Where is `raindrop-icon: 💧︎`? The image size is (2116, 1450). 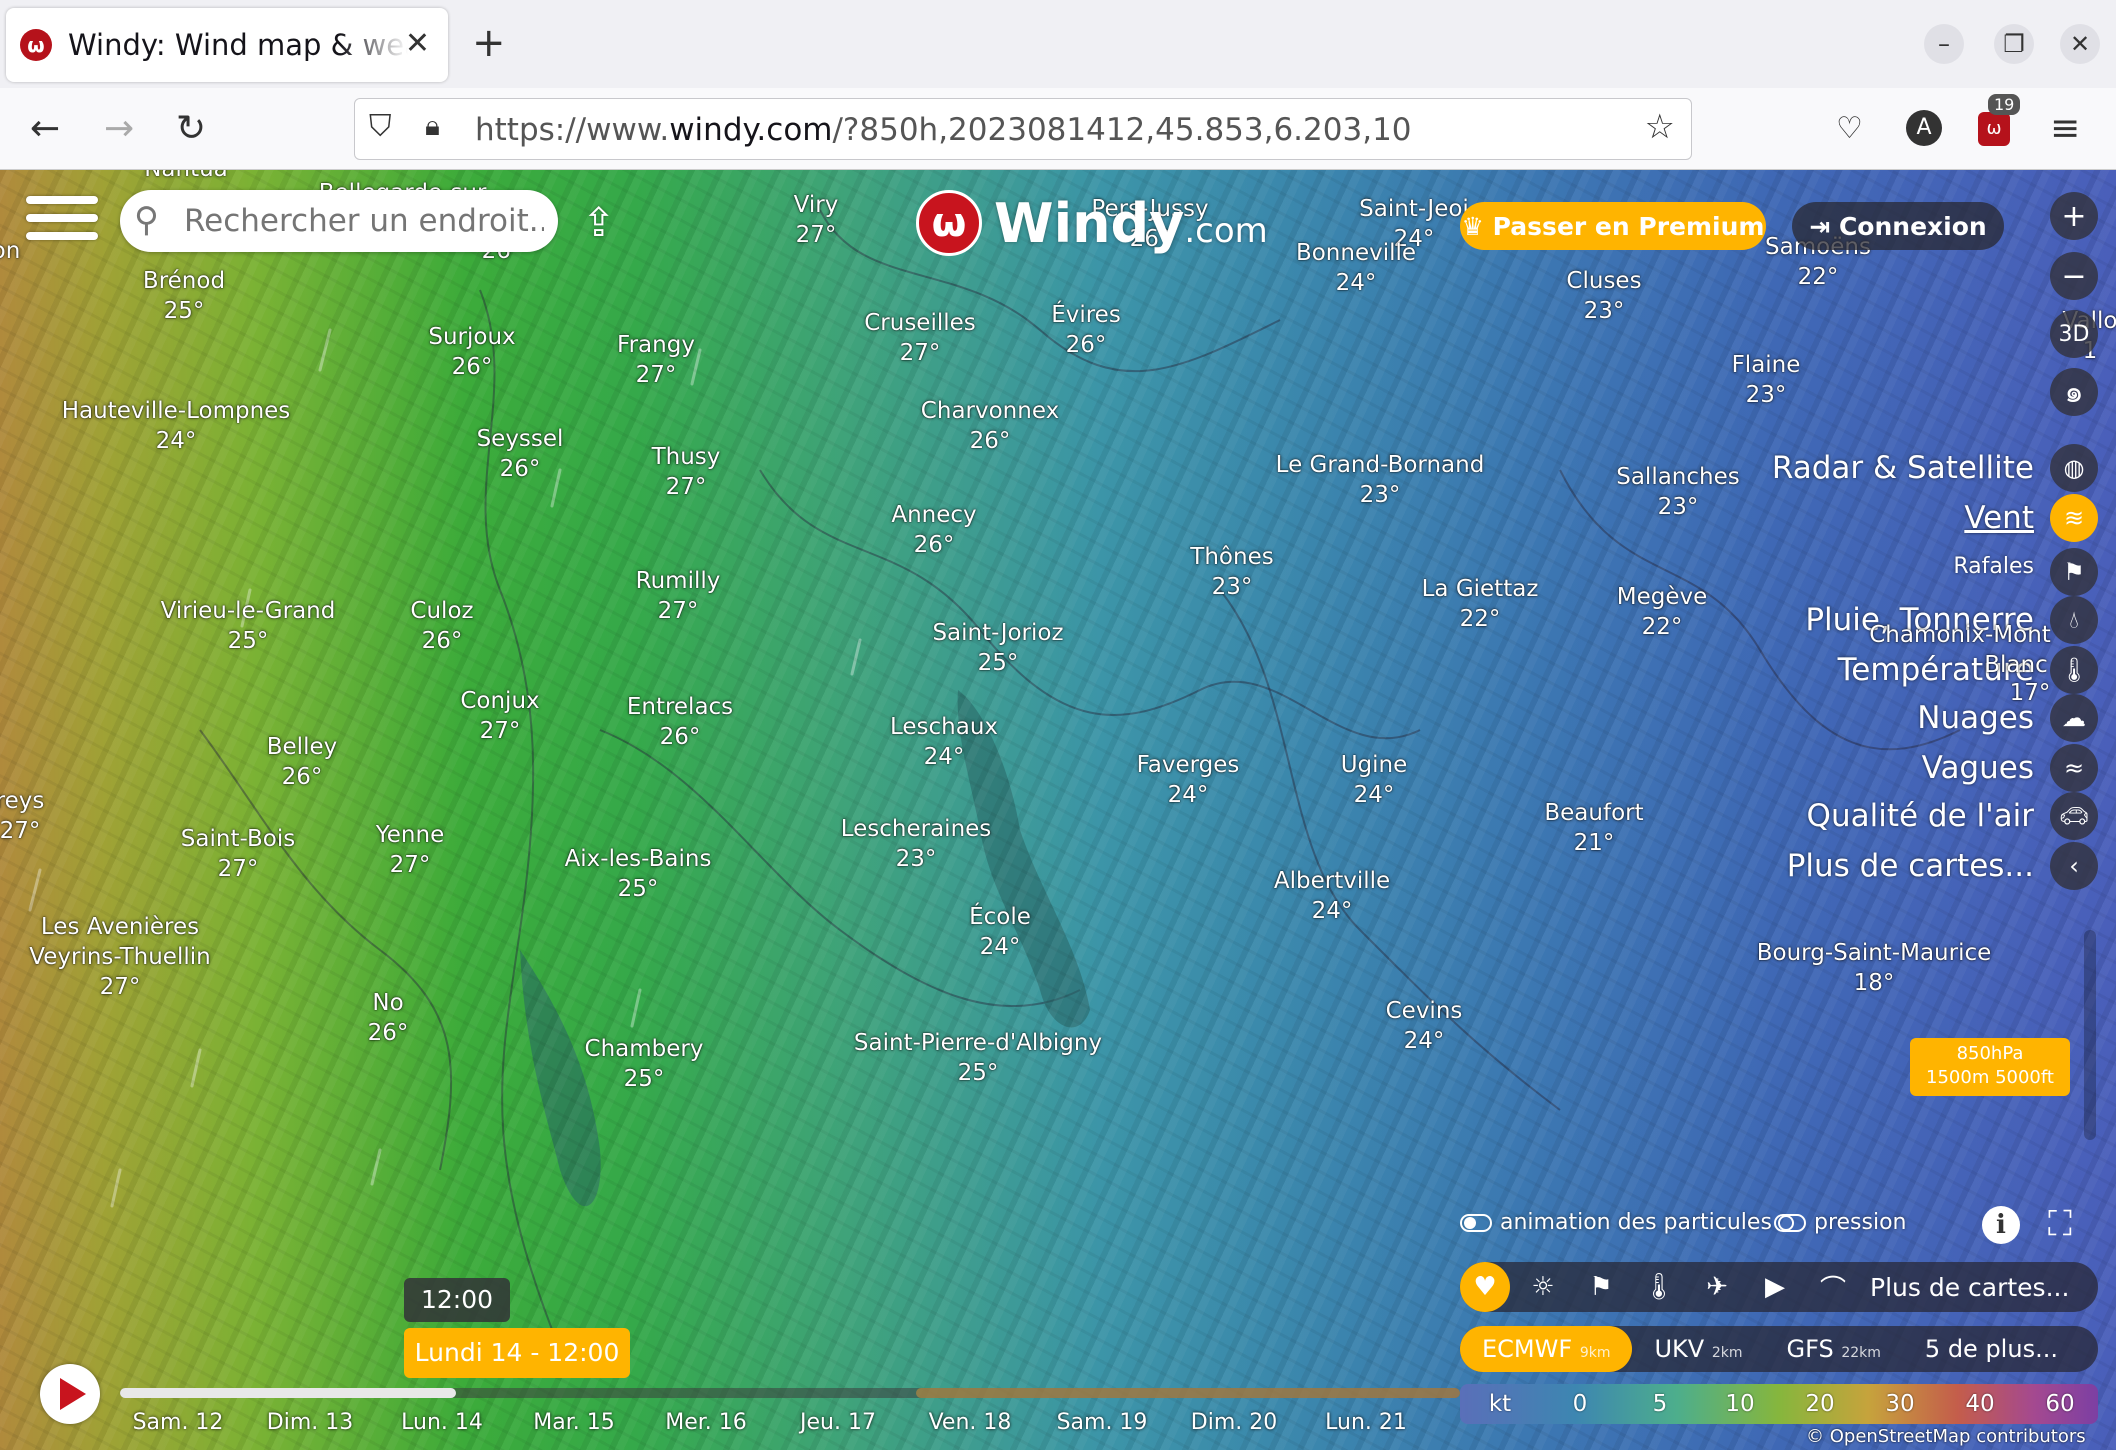 raindrop-icon: 💧︎ is located at coordinates (2074, 620).